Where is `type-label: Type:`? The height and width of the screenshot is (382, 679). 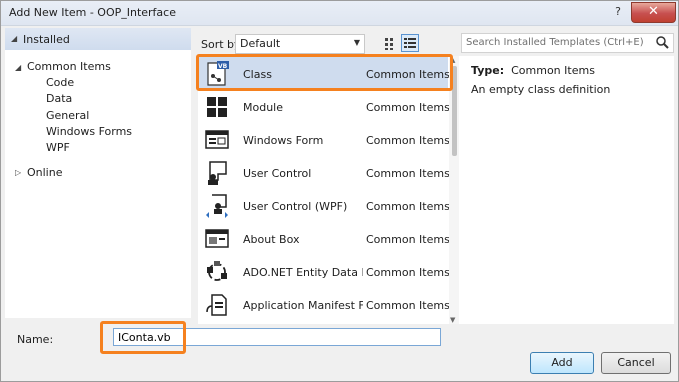
type-label: Type: is located at coordinates (488, 70).